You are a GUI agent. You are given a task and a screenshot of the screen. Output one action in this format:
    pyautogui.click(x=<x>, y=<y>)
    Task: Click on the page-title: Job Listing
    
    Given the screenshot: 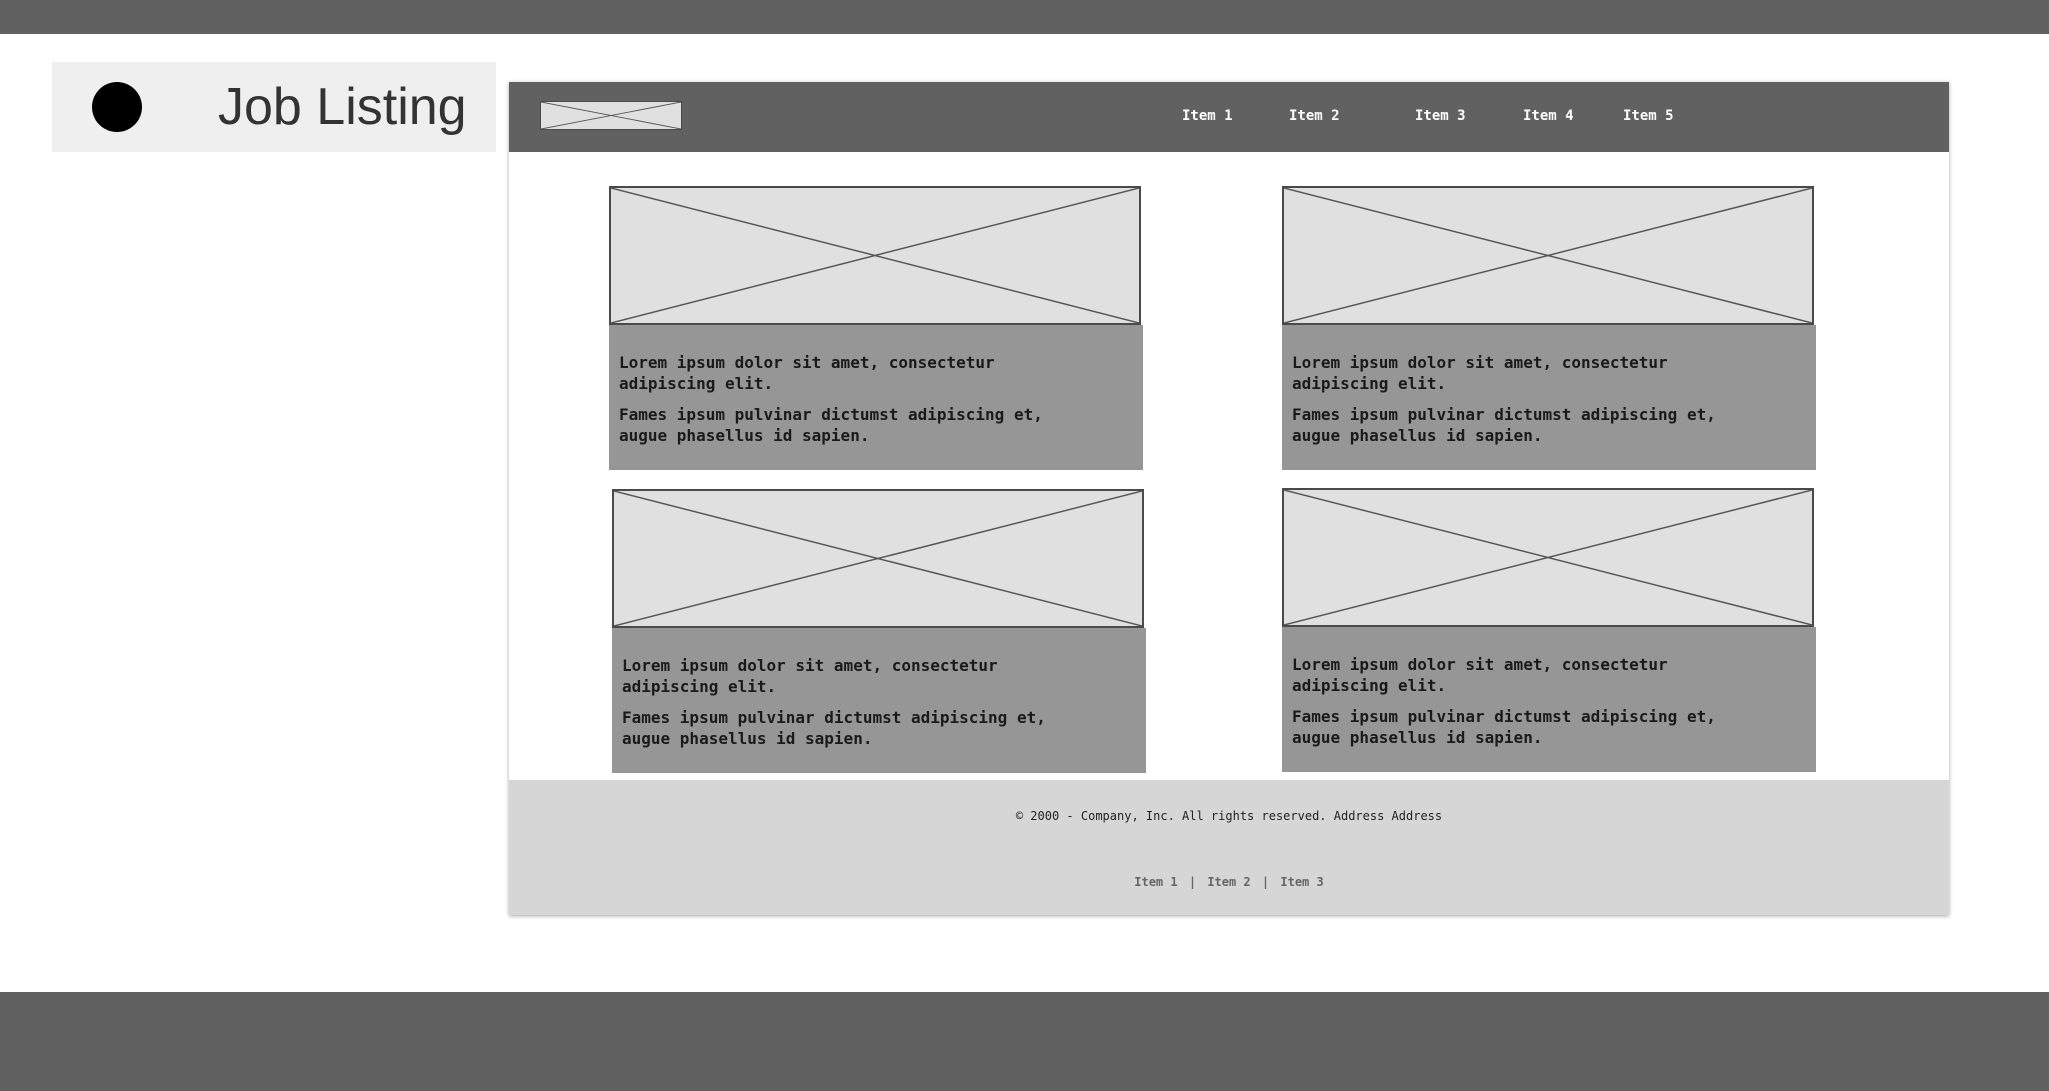 What is the action you would take?
    pyautogui.click(x=342, y=107)
    